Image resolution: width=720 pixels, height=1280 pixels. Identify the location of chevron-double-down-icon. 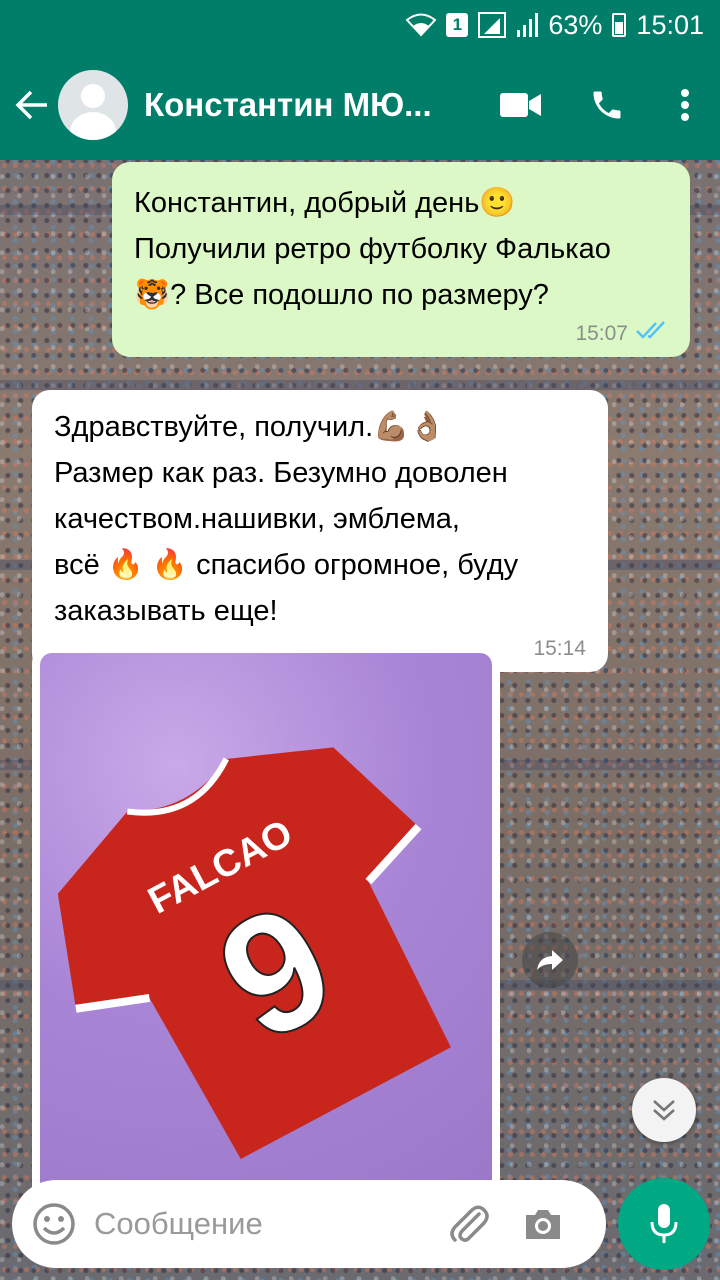
(664, 1110).